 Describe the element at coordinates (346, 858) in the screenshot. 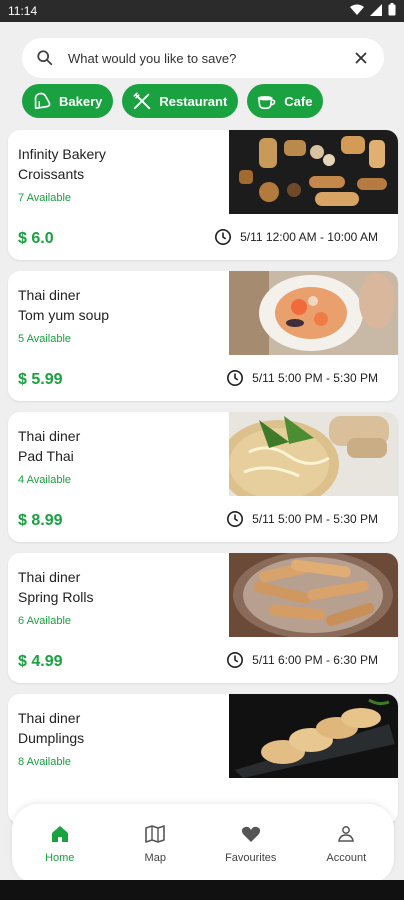

I see `nav-label: Account` at that location.